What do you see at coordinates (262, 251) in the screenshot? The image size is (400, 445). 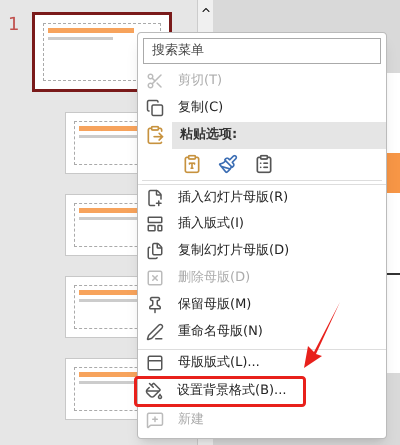 I see `menu-item: 复制幻灯片母版(D)` at bounding box center [262, 251].